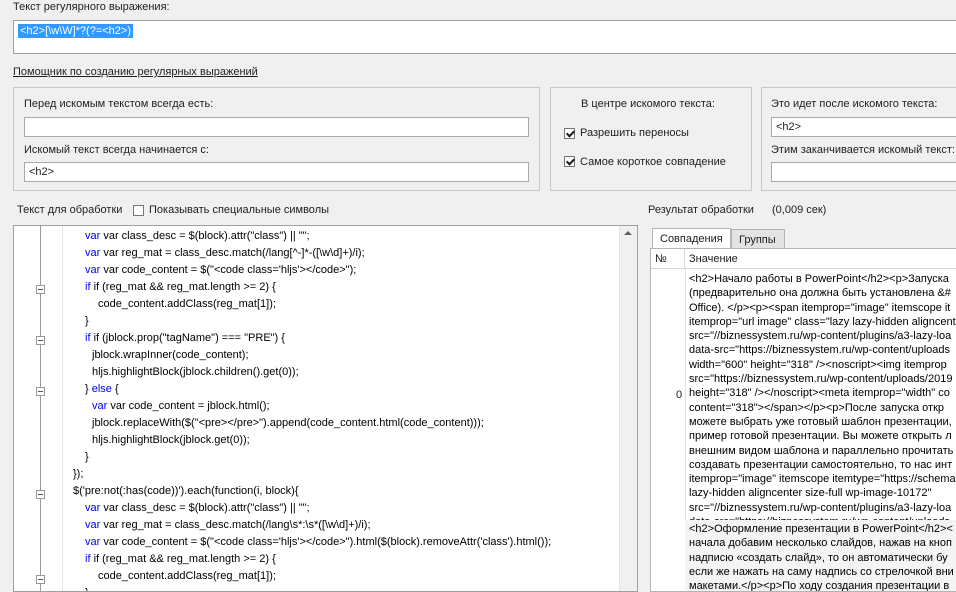 This screenshot has height=592, width=956. I want to click on code-line: var var code_content = jblock.html();, so click(181, 406).